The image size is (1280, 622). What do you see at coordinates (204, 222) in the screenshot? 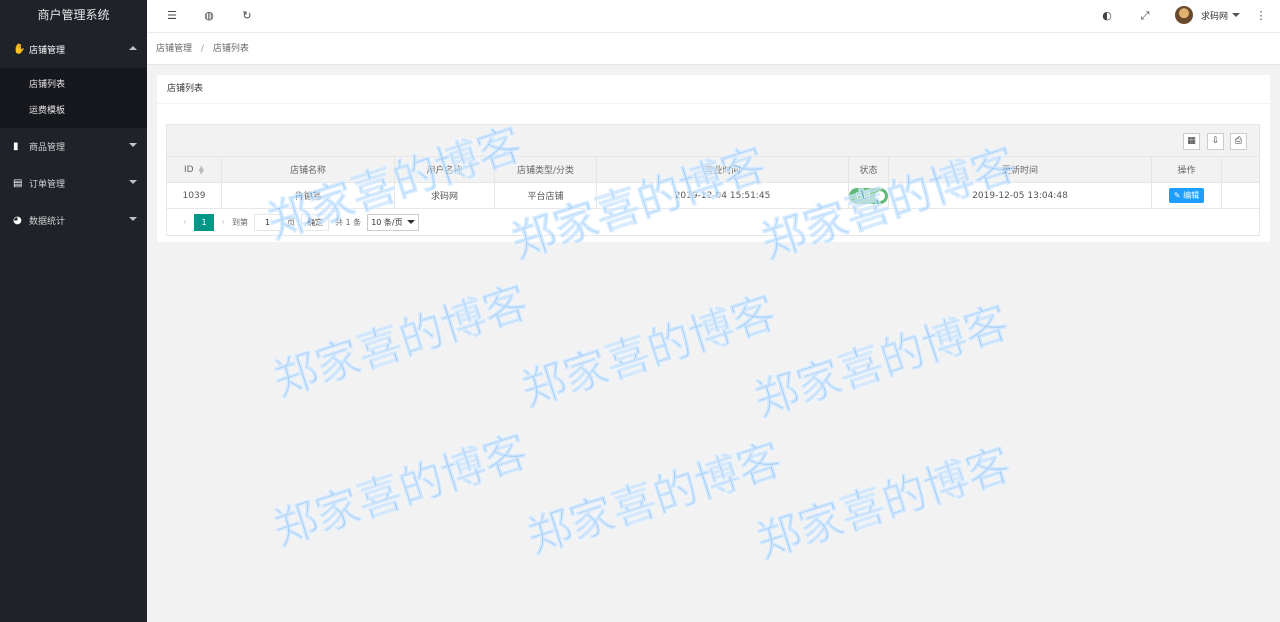
I see `current-page: 1` at bounding box center [204, 222].